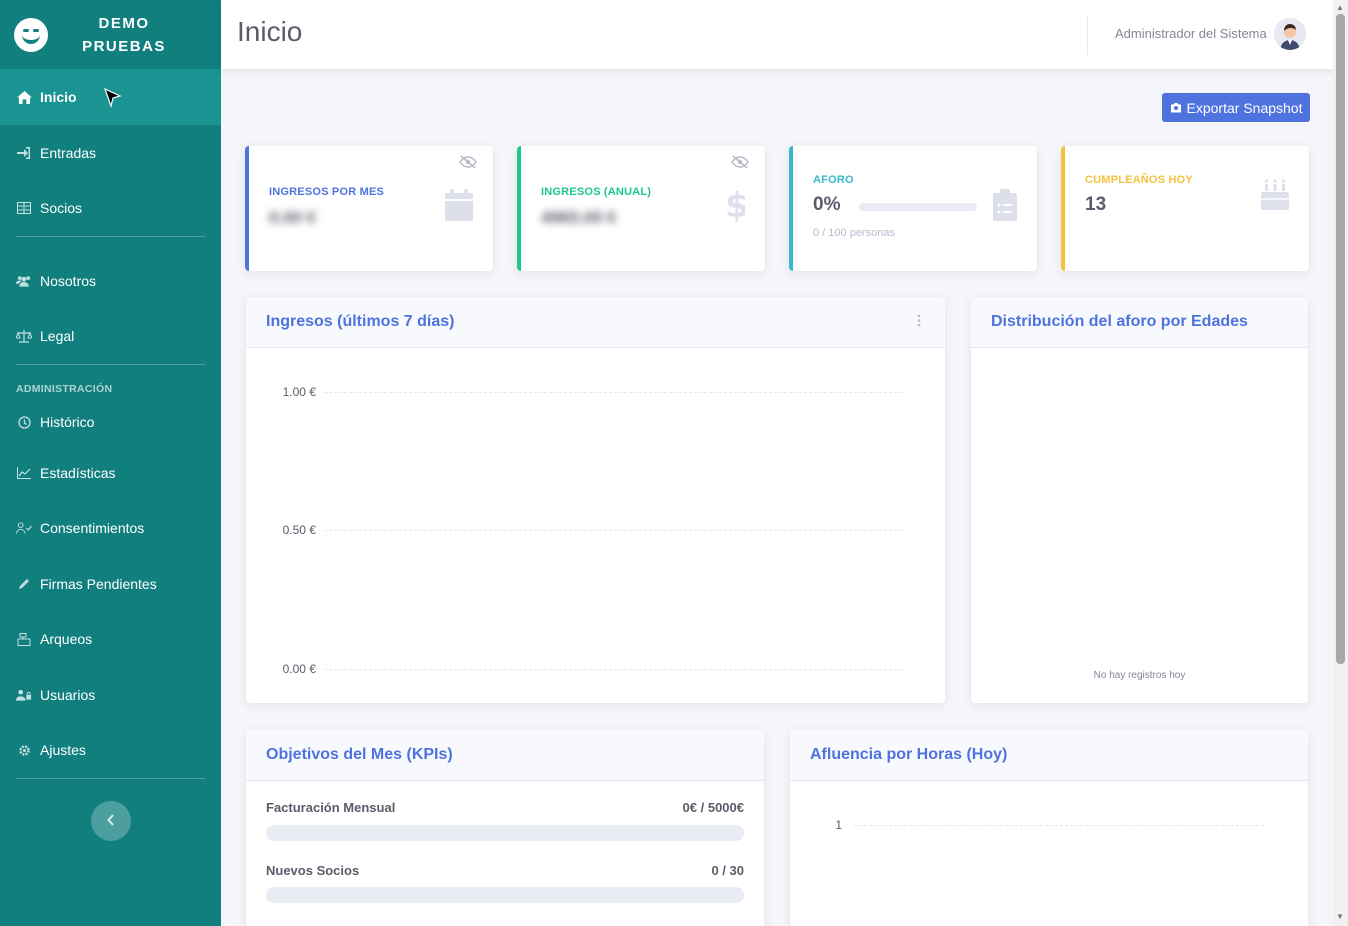 The height and width of the screenshot is (926, 1348). I want to click on sidebar-item-entradas: Entradas, so click(110, 153).